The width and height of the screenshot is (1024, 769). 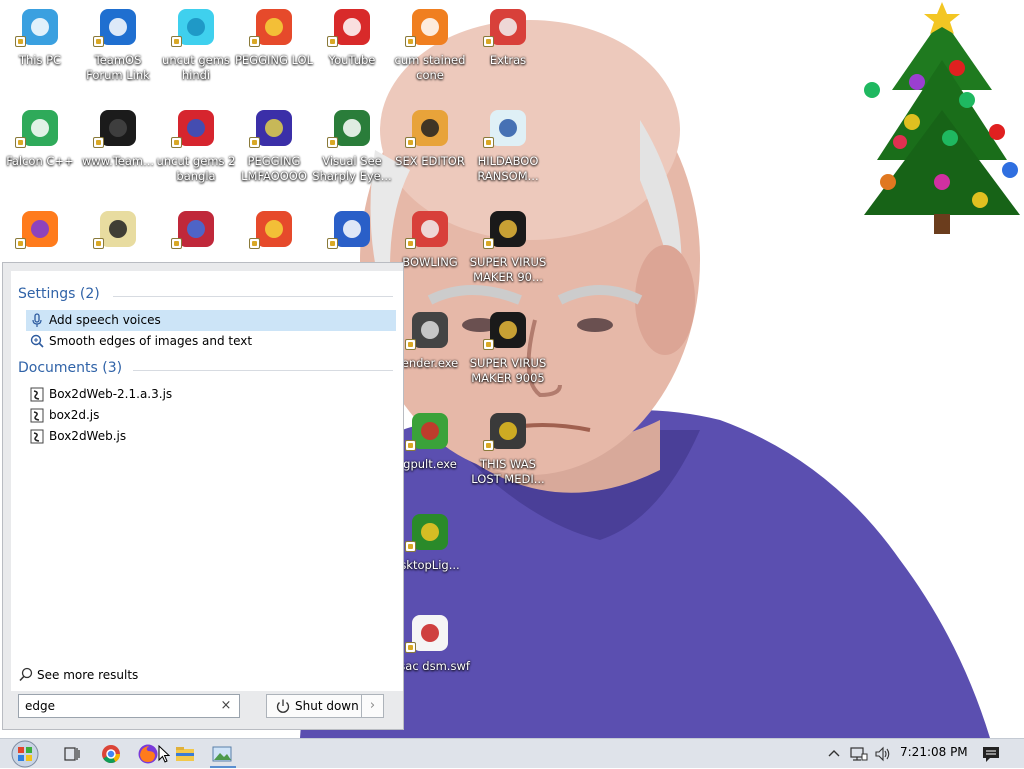 What do you see at coordinates (226, 706) in the screenshot?
I see `clear-search-button: ×` at bounding box center [226, 706].